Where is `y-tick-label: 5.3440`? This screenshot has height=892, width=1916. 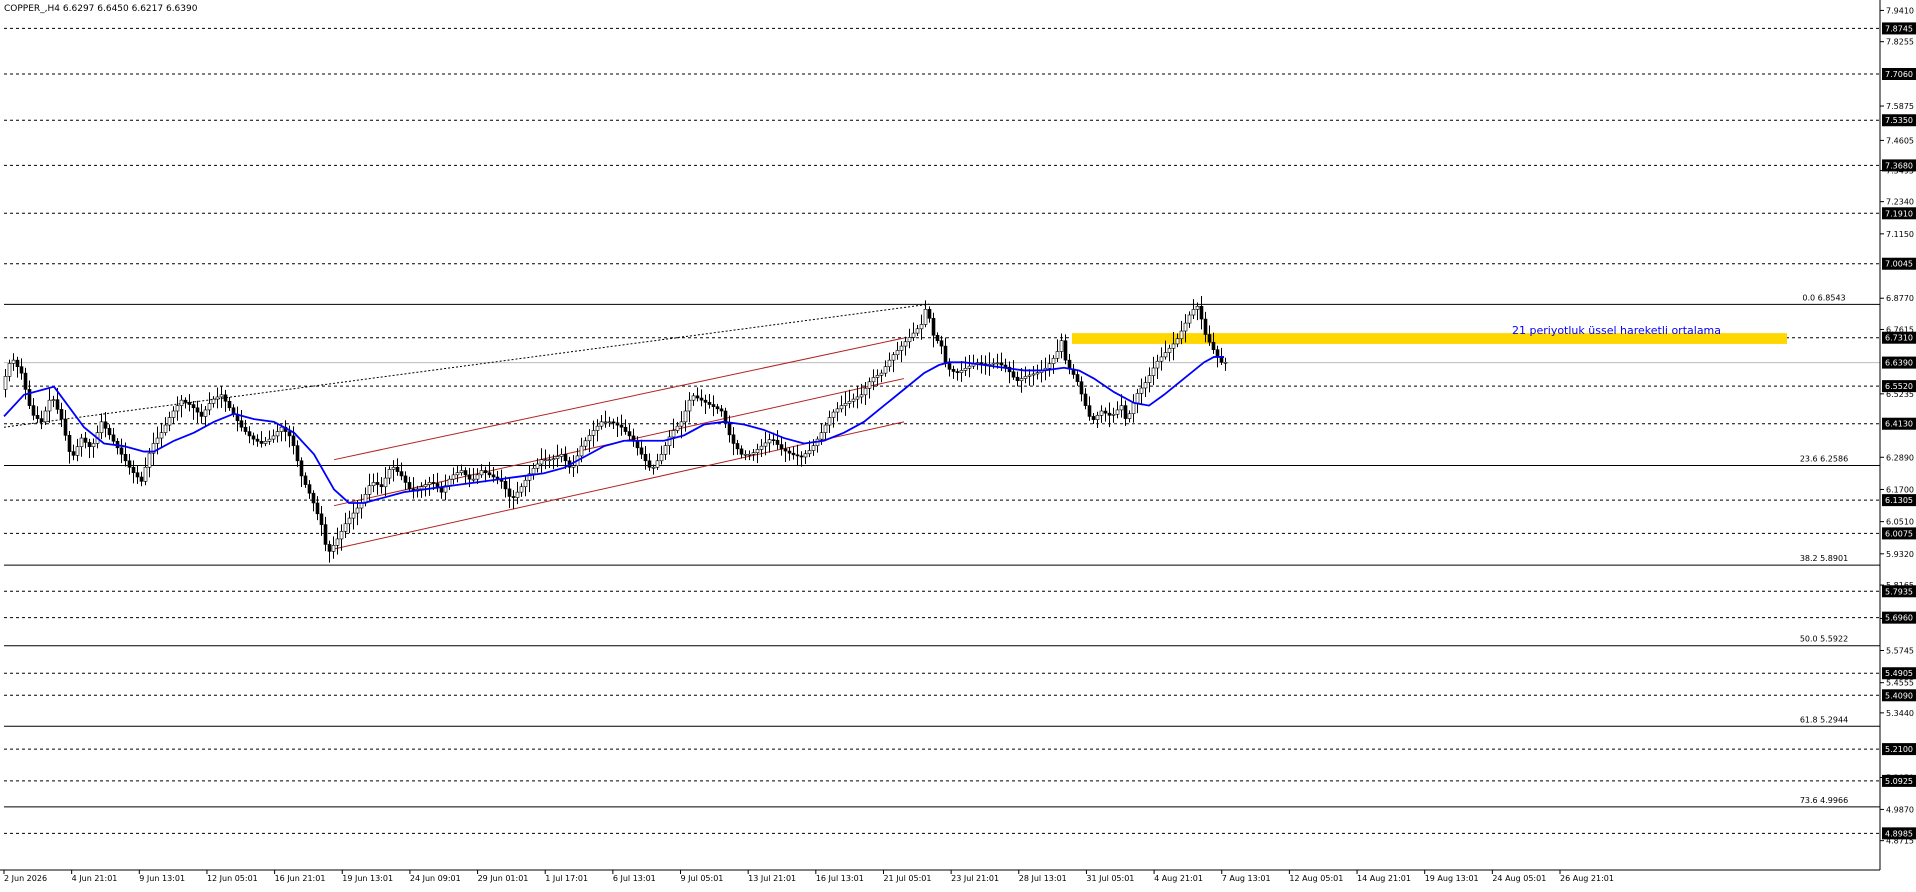 y-tick-label: 5.3440 is located at coordinates (1900, 713).